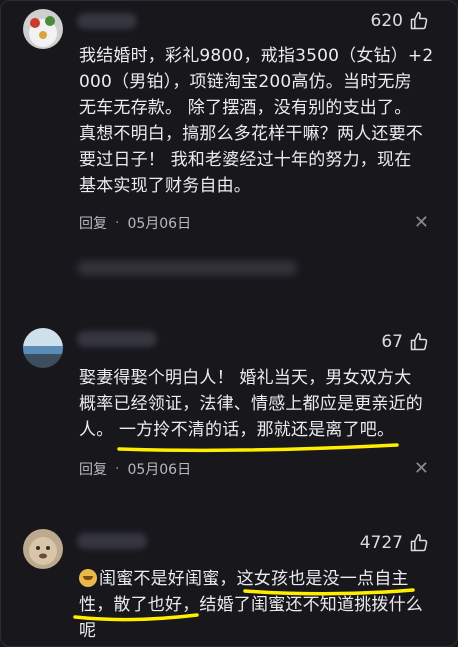  Describe the element at coordinates (244, 605) in the screenshot. I see `highlight-underline` at that location.